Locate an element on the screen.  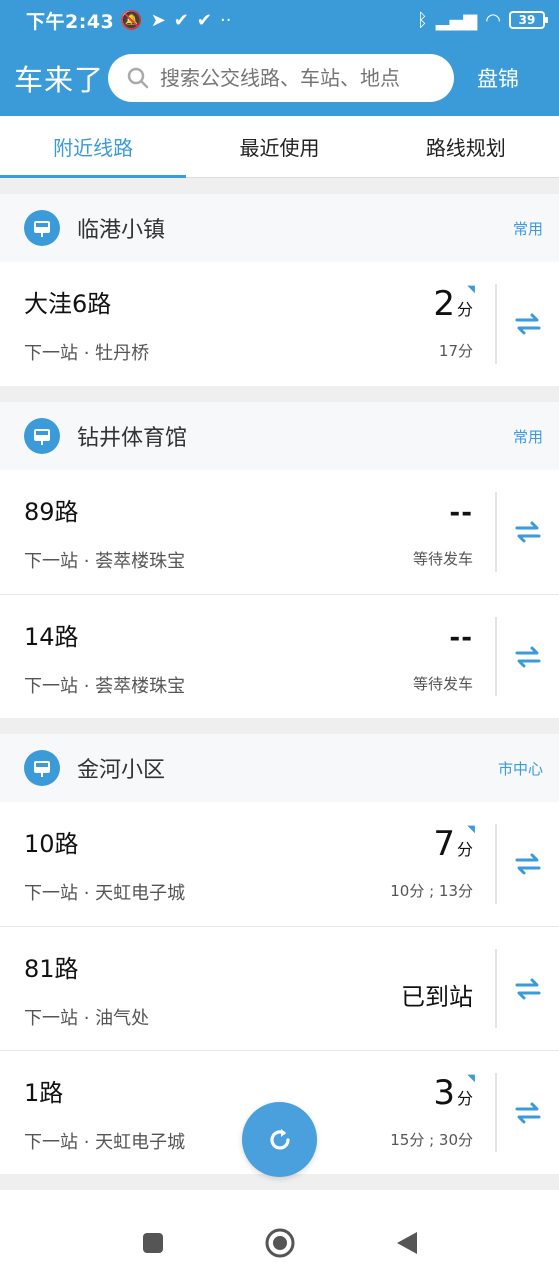
line-name: 89路 is located at coordinates (51, 512).